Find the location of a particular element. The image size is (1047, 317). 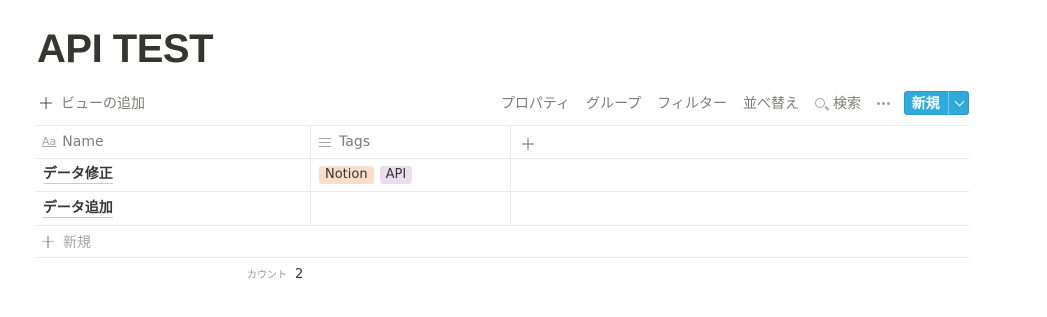

column-header-label: Tags is located at coordinates (354, 141).